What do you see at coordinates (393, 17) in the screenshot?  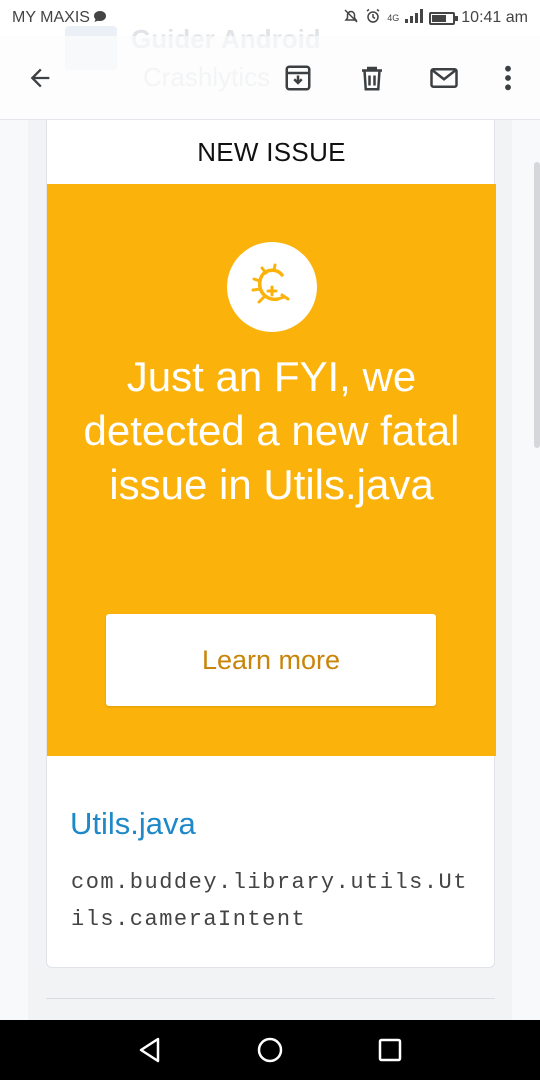 I see `network-type-label: 4G` at bounding box center [393, 17].